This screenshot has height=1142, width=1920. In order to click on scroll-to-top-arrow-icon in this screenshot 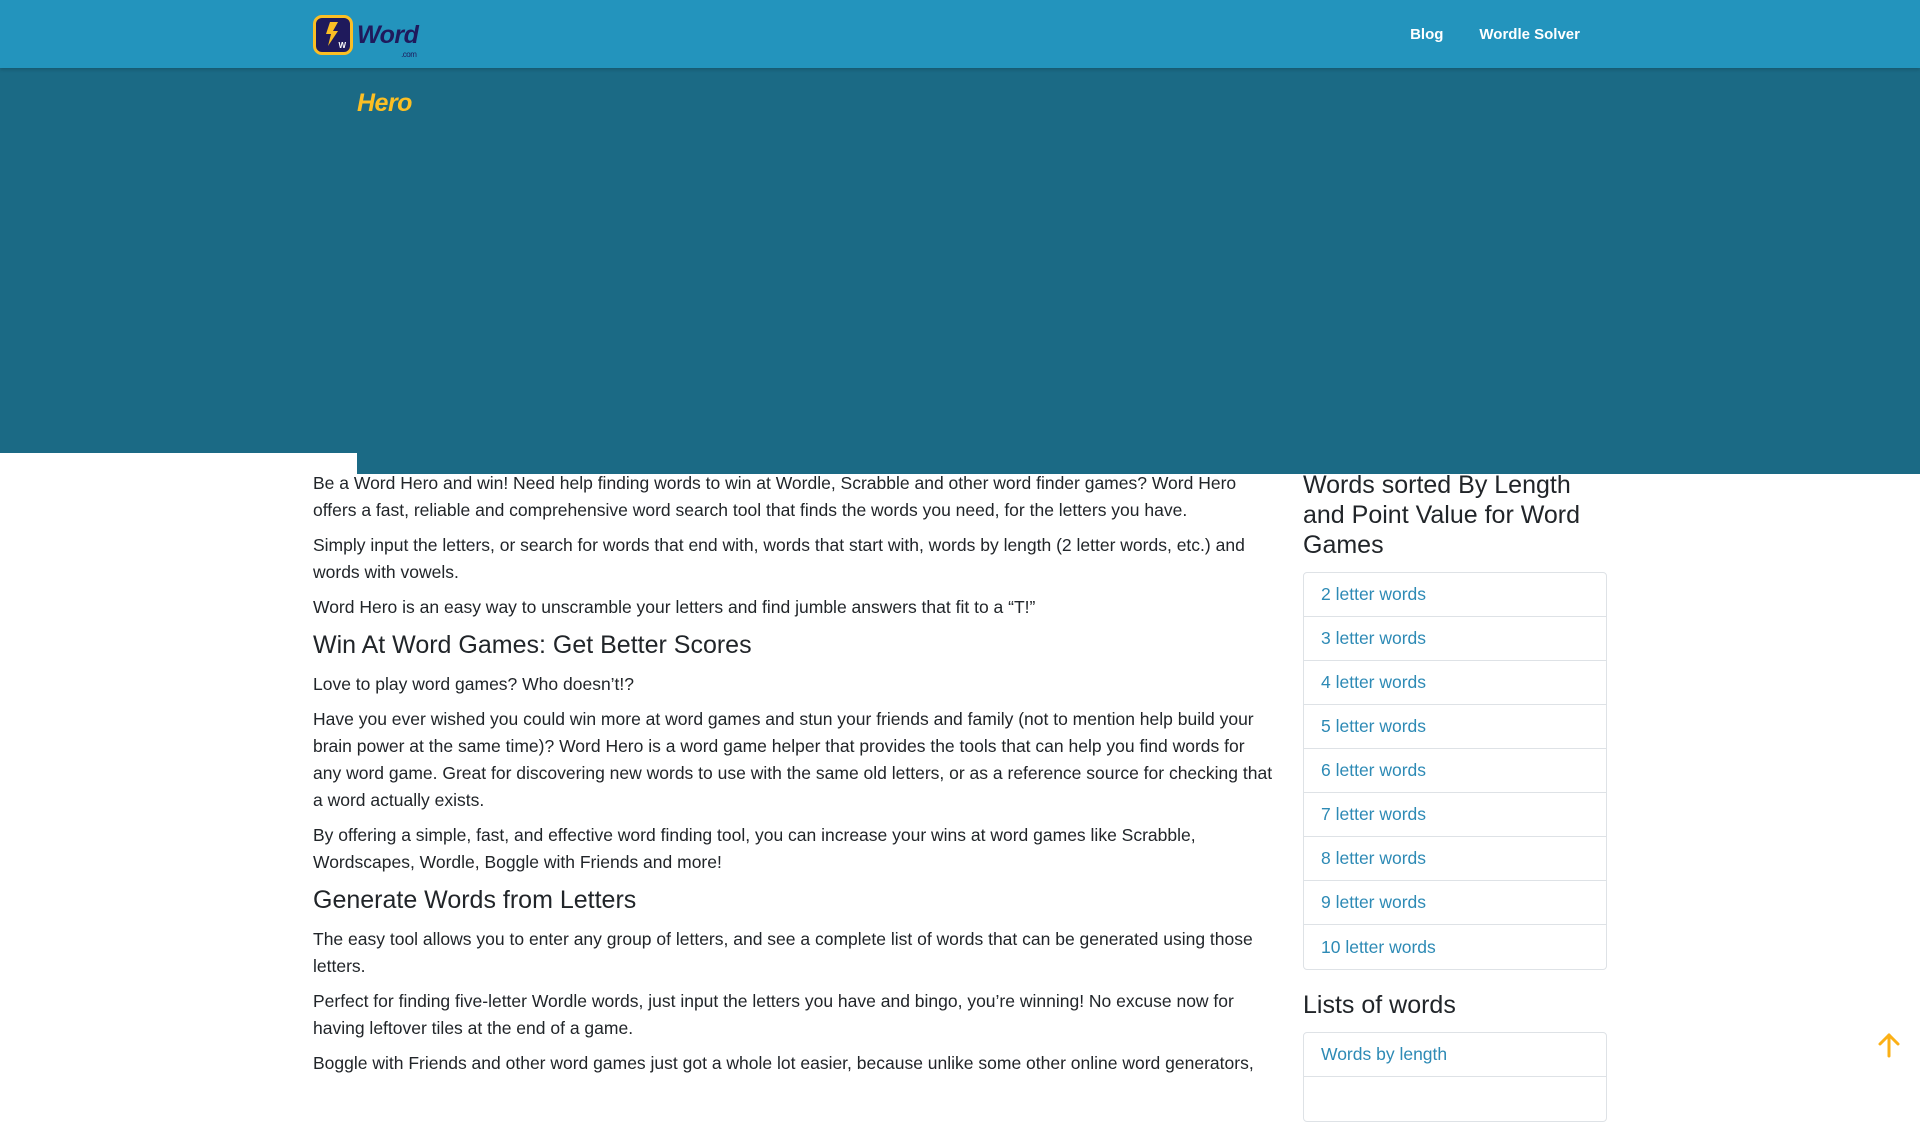, I will do `click(1889, 1045)`.